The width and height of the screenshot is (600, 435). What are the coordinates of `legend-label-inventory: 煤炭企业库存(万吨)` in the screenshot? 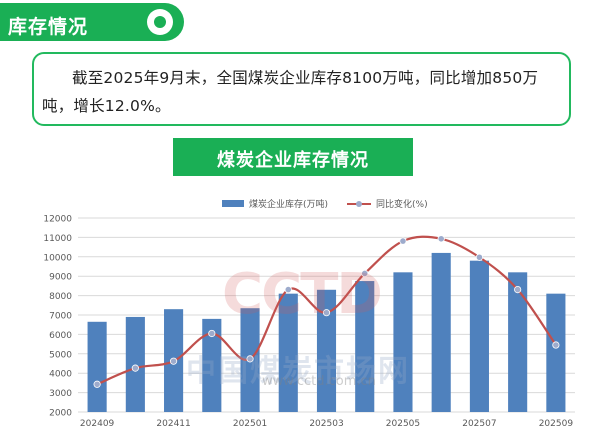 It's located at (288, 204).